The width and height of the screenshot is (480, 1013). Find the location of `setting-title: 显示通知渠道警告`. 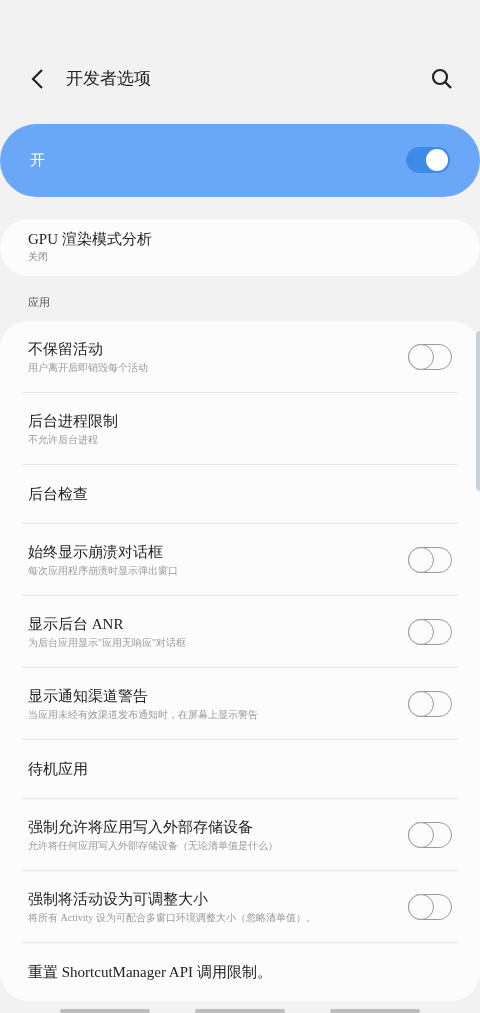

setting-title: 显示通知渠道警告 is located at coordinates (88, 696).